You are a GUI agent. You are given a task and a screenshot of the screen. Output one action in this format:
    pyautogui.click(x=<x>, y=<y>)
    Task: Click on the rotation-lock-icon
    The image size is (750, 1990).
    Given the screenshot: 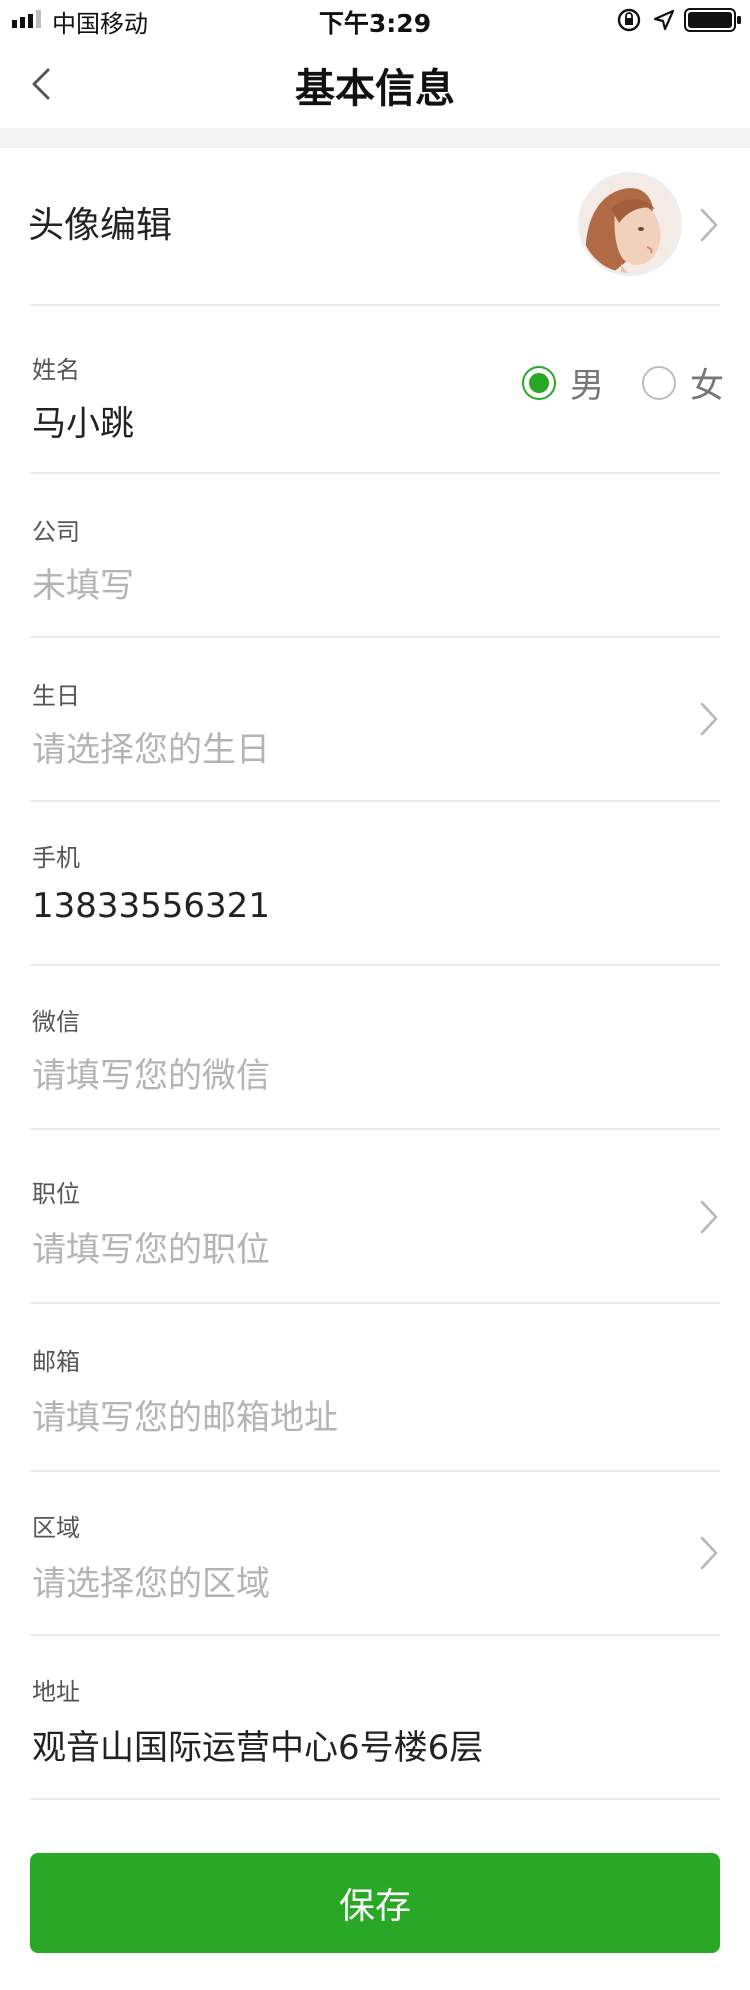 What is the action you would take?
    pyautogui.click(x=629, y=20)
    